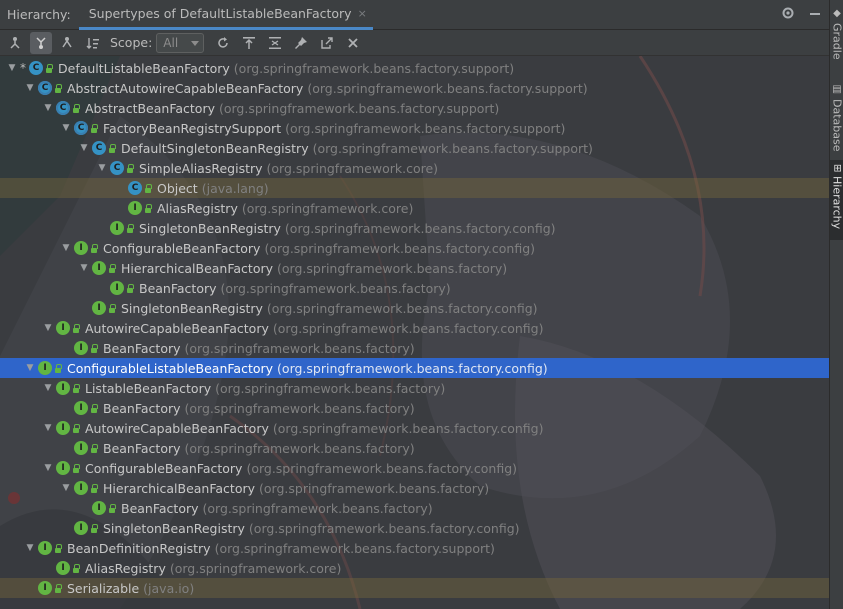  What do you see at coordinates (249, 43) in the screenshot?
I see `scroll-to-source-icon` at bounding box center [249, 43].